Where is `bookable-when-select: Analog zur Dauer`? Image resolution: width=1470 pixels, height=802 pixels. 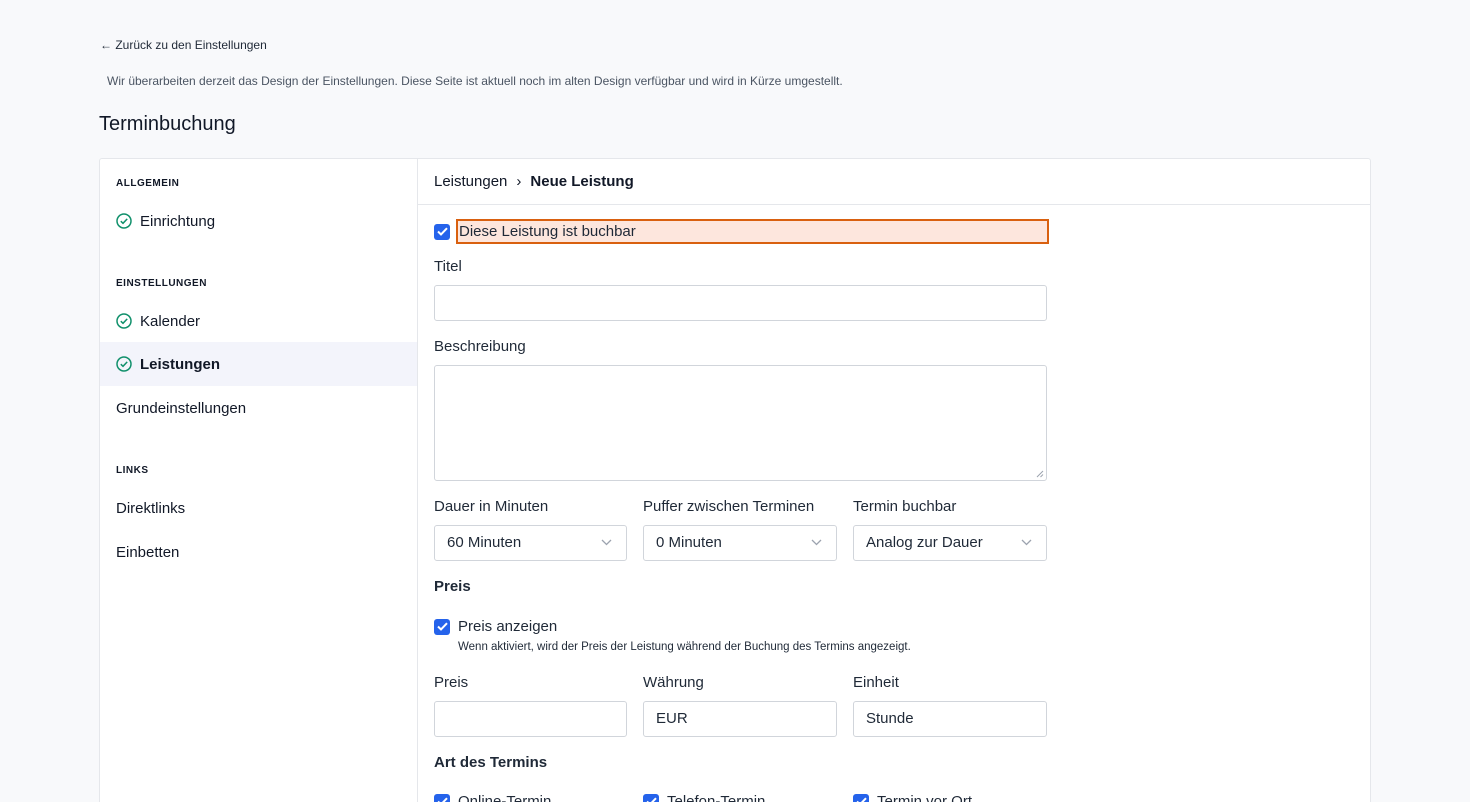
bookable-when-select: Analog zur Dauer is located at coordinates (950, 543).